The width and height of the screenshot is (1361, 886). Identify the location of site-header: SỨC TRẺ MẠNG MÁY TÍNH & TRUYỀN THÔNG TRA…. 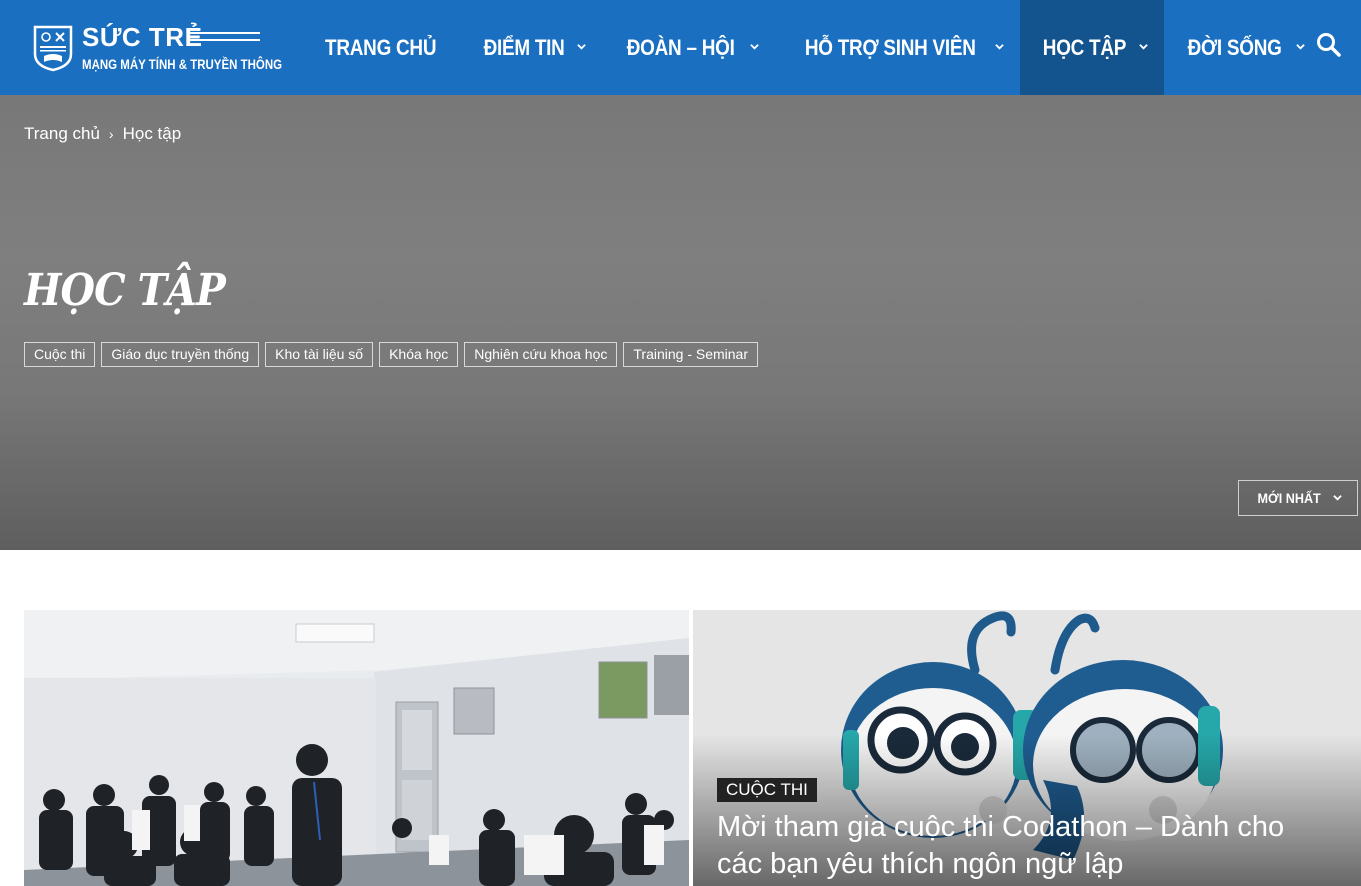
(680, 47).